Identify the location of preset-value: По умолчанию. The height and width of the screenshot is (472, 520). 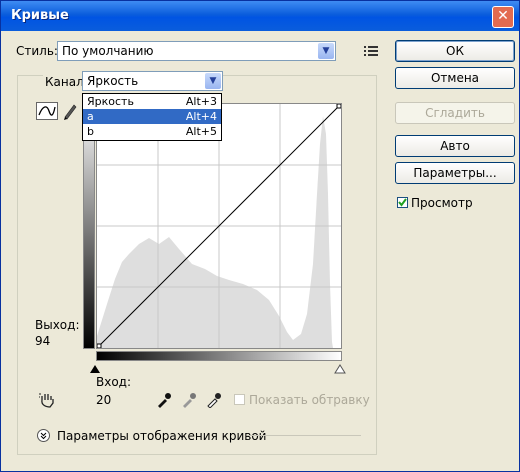
(108, 51).